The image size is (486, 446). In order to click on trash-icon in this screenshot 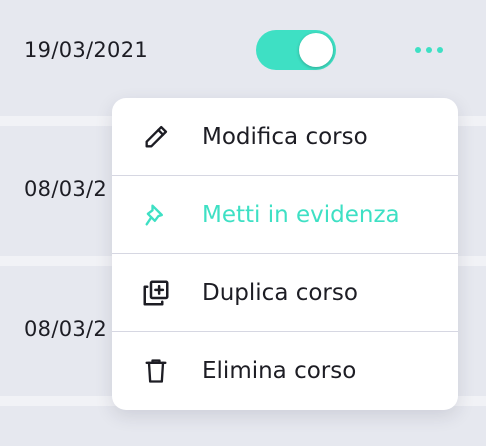, I will do `click(156, 371)`.